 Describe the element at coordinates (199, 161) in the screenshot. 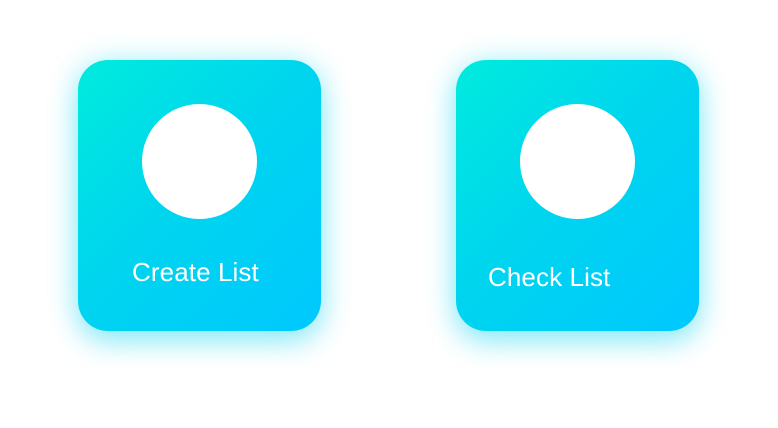

I see `create-list-circle-icon` at that location.